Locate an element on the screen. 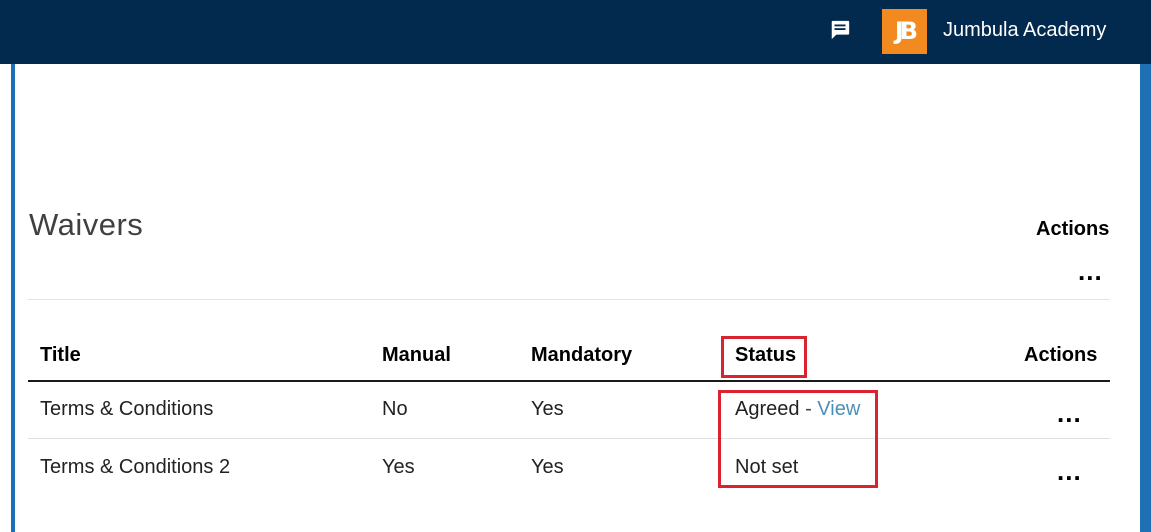 Image resolution: width=1151 pixels, height=532 pixels. status-column-highlight is located at coordinates (798, 439).